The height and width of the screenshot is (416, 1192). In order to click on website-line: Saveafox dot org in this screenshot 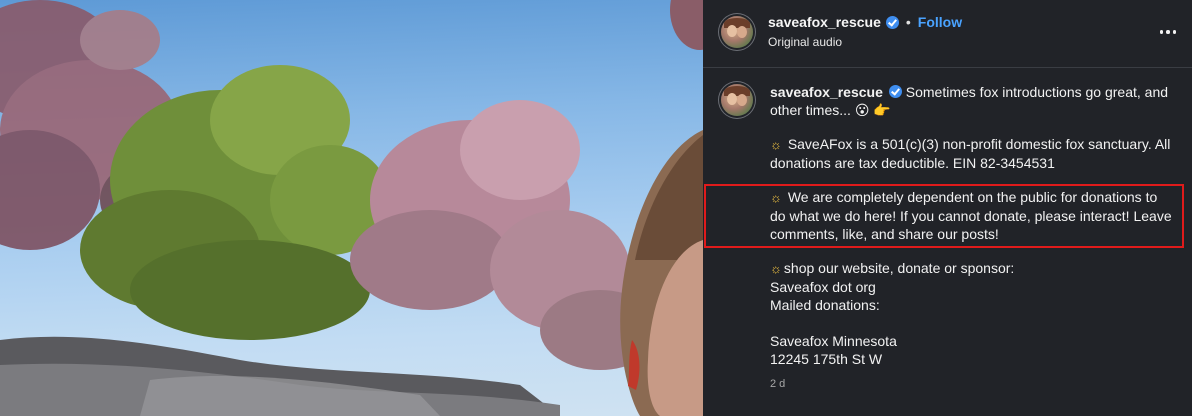, I will do `click(823, 287)`.